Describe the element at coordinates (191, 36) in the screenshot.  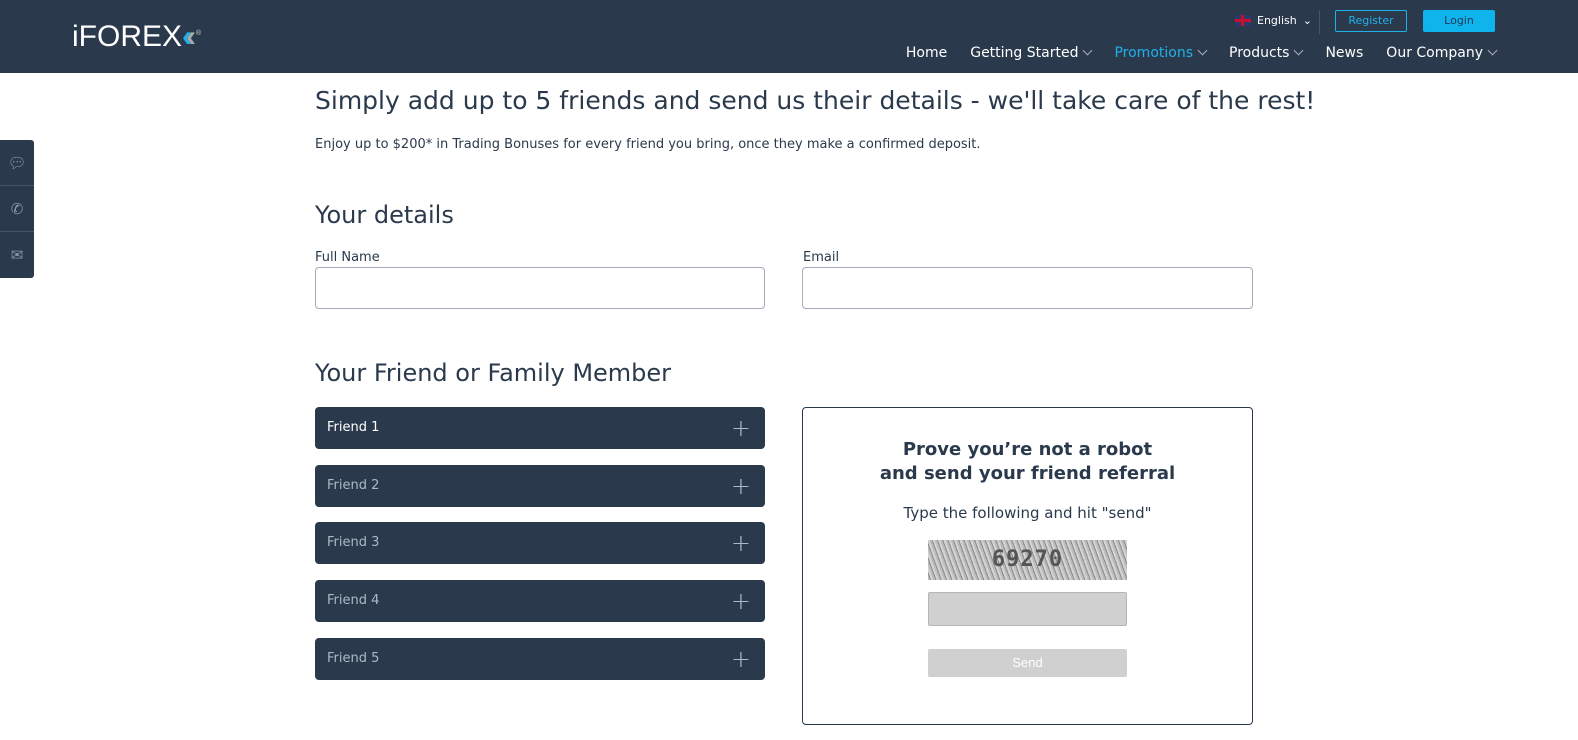
I see `logo-chevron-icon: ‹` at that location.